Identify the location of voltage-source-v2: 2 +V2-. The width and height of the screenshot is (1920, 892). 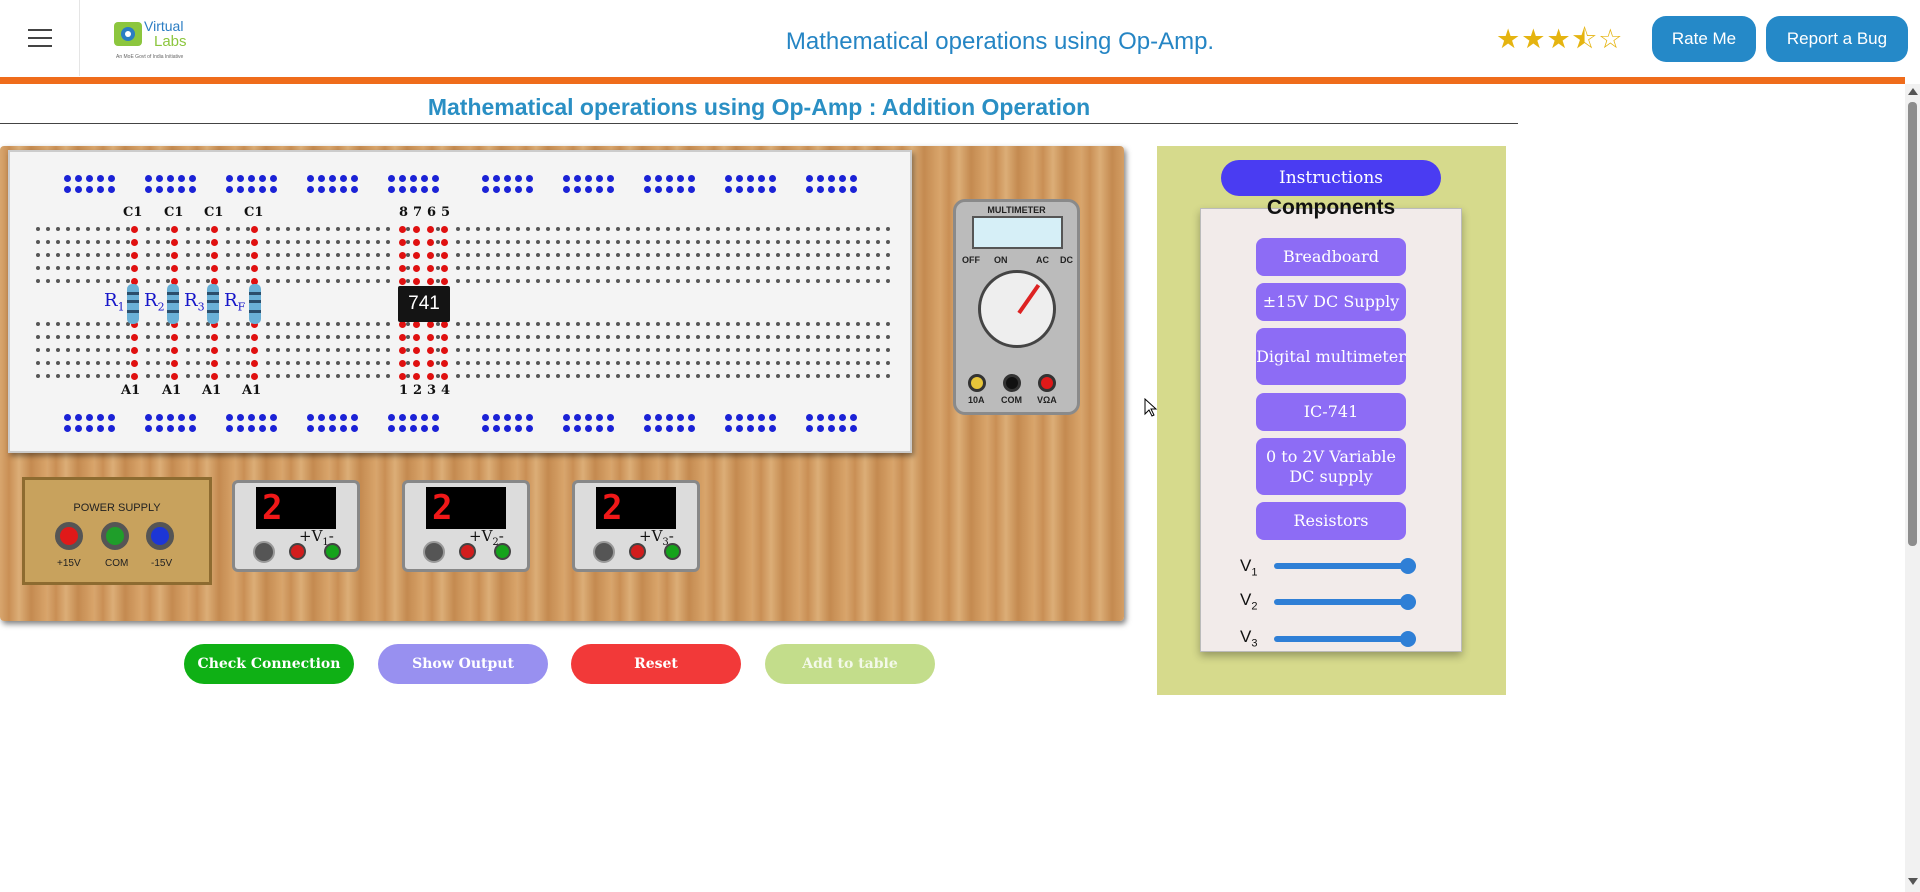
(466, 526).